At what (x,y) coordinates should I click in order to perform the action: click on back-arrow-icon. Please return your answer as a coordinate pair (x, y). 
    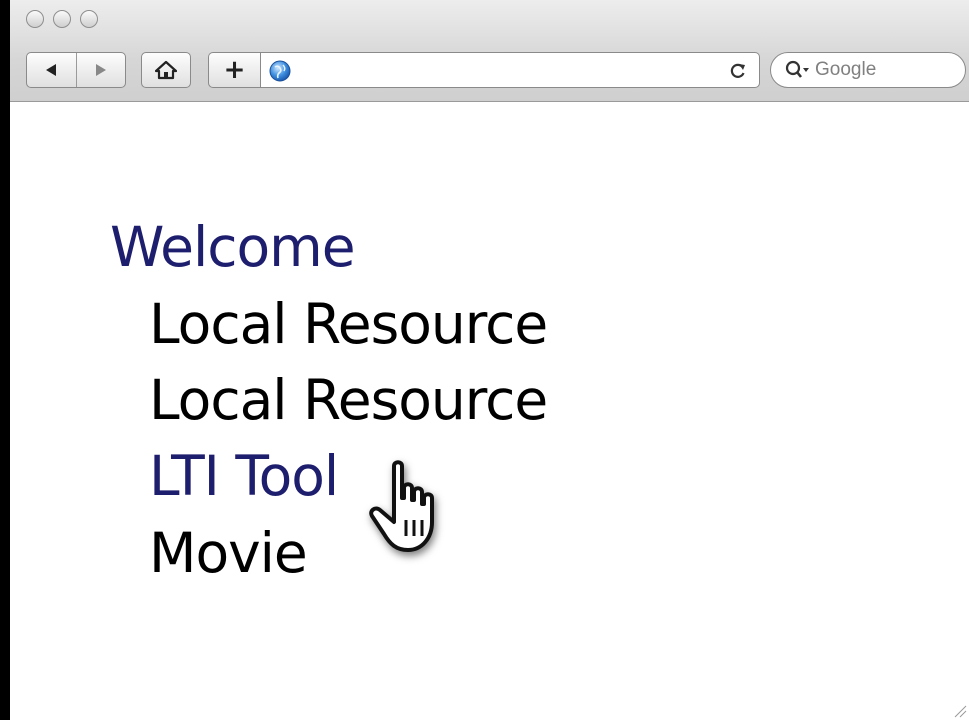
    Looking at the image, I should click on (51, 70).